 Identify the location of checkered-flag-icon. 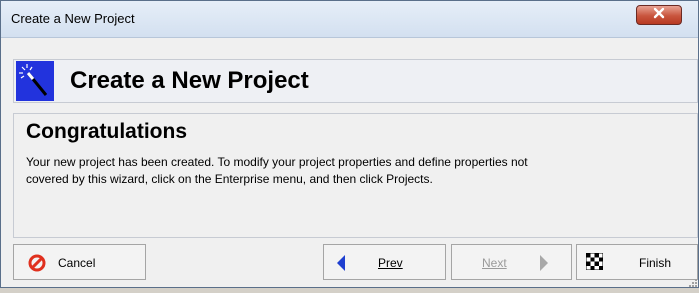
(594, 262).